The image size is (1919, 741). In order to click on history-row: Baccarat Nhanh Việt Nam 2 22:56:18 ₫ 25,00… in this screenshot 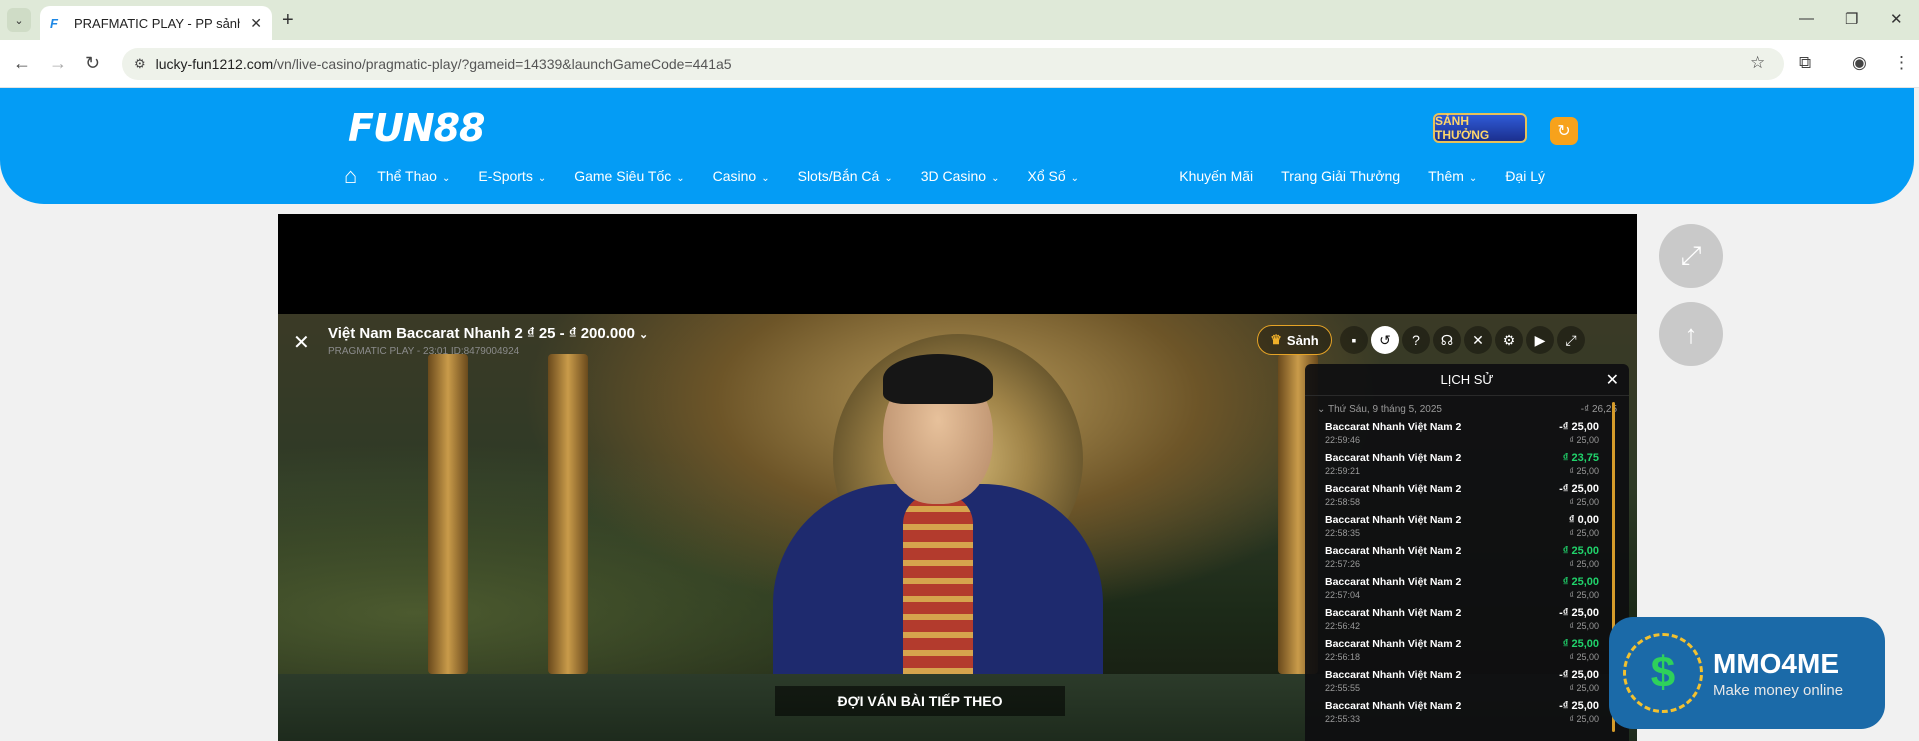, I will do `click(1467, 649)`.